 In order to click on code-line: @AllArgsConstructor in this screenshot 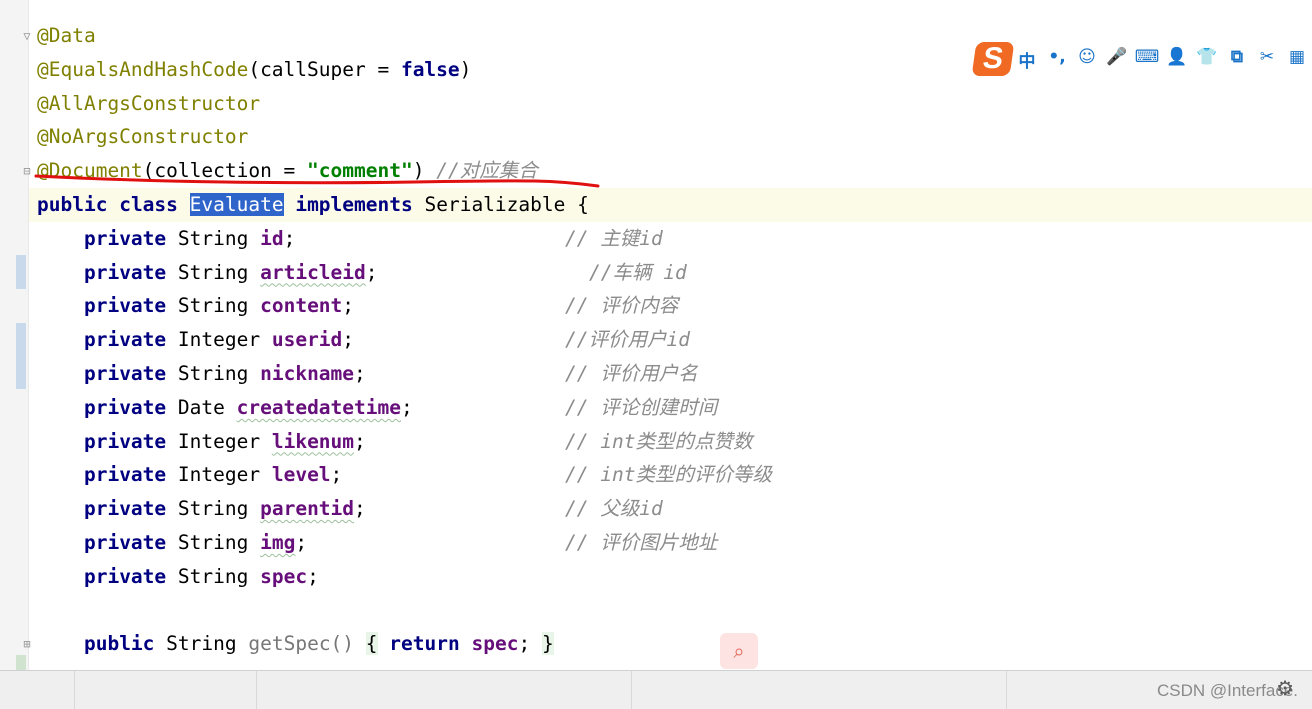, I will do `click(670, 104)`.